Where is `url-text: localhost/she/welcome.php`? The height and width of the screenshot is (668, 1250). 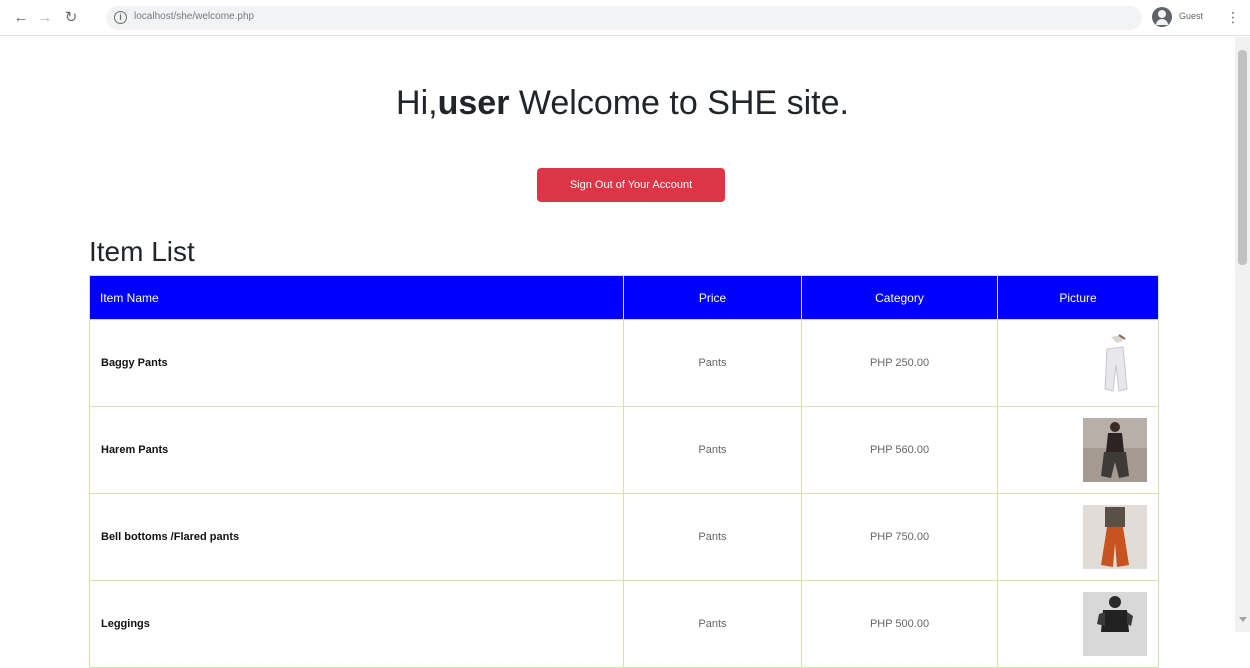 url-text: localhost/she/welcome.php is located at coordinates (194, 16).